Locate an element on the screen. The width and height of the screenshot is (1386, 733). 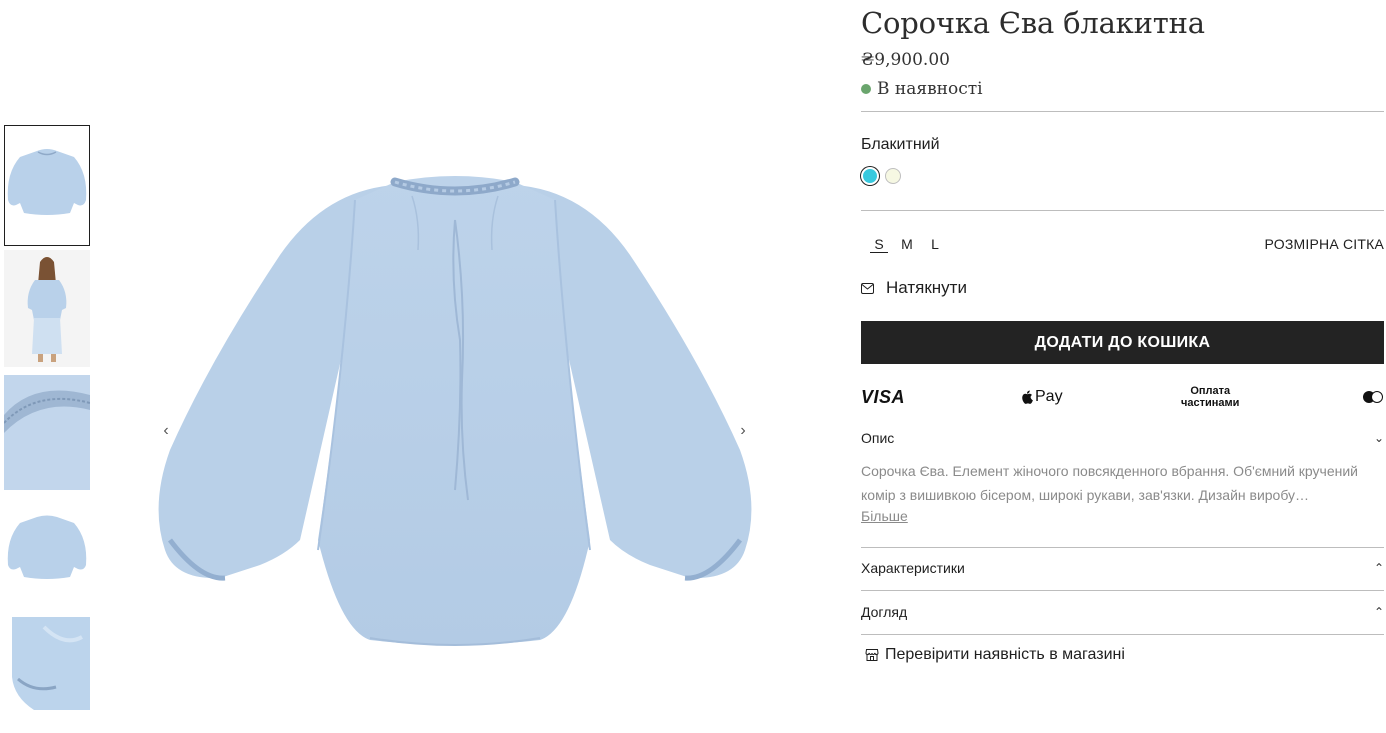
size-s-label: S is located at coordinates (879, 244).